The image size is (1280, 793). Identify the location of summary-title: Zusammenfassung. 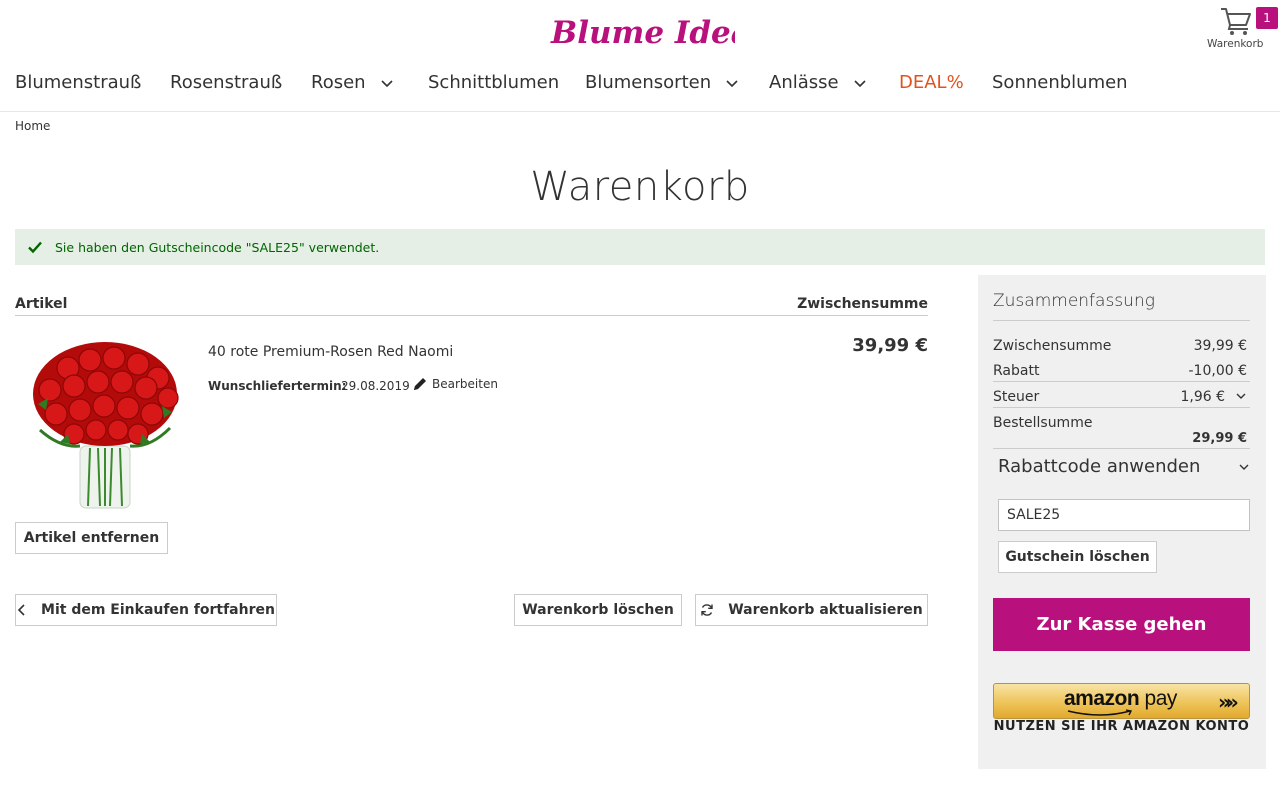
(1074, 301).